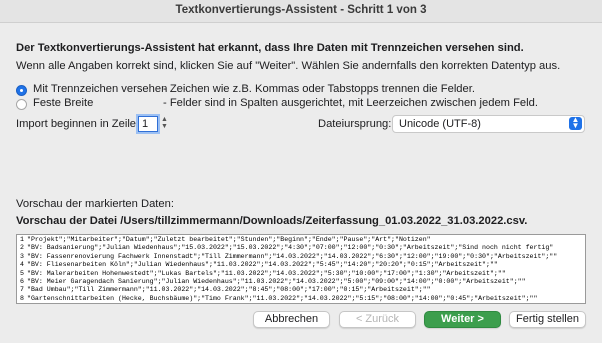  What do you see at coordinates (148, 124) in the screenshot?
I see `import-start-input: 1` at bounding box center [148, 124].